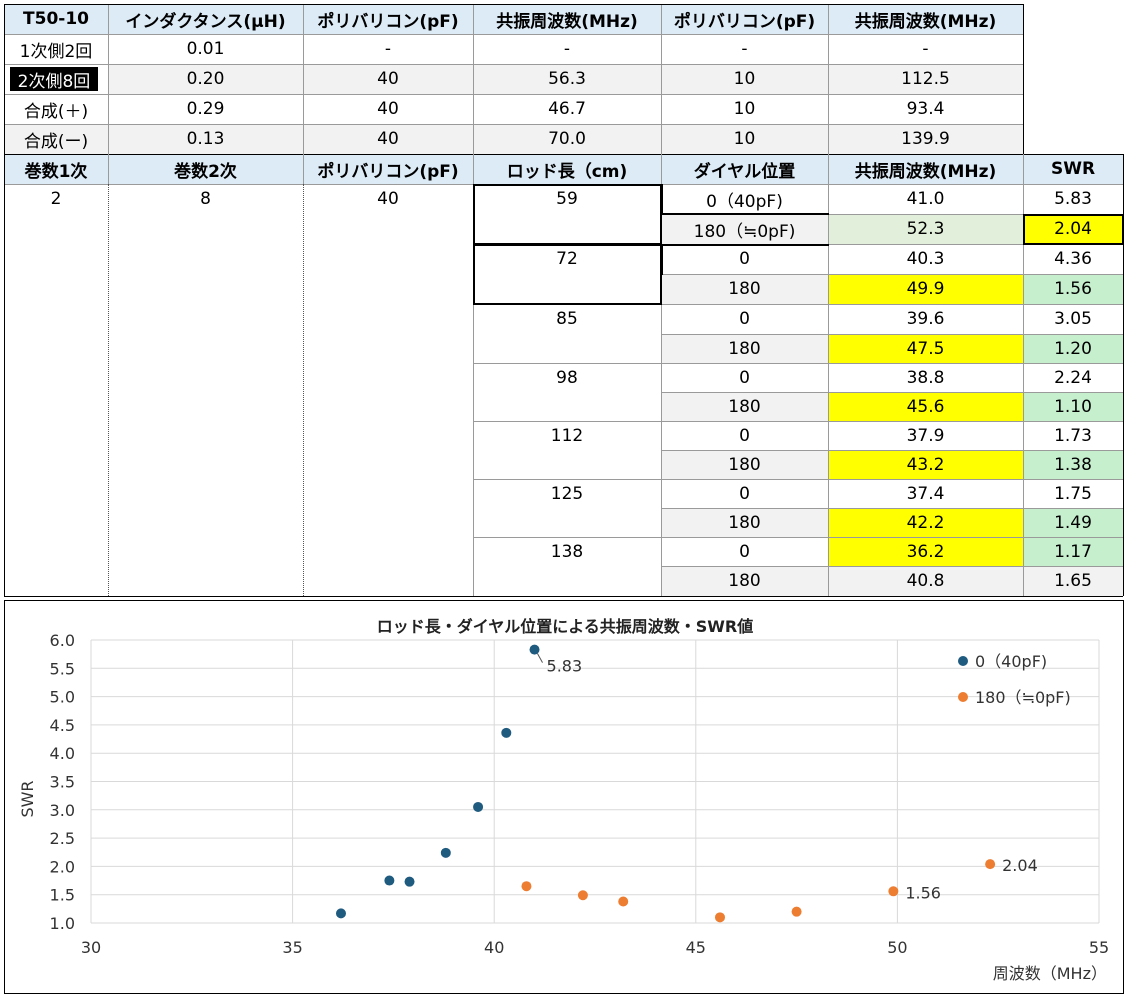  What do you see at coordinates (567, 551) in the screenshot?
I see `rod-length: 138` at bounding box center [567, 551].